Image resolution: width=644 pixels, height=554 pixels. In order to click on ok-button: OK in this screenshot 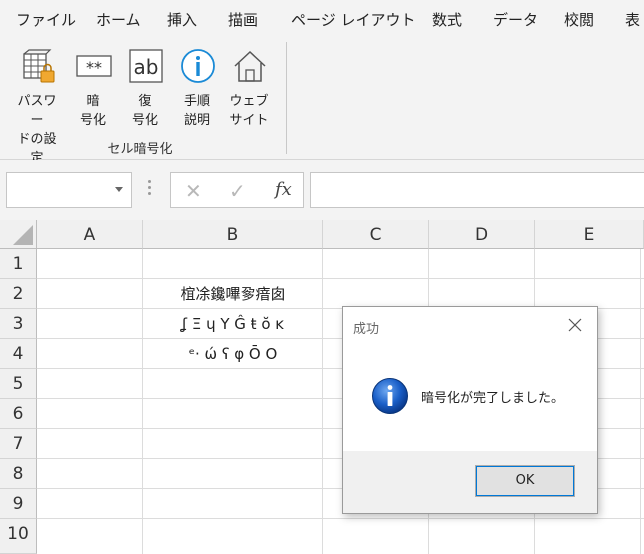, I will do `click(525, 481)`.